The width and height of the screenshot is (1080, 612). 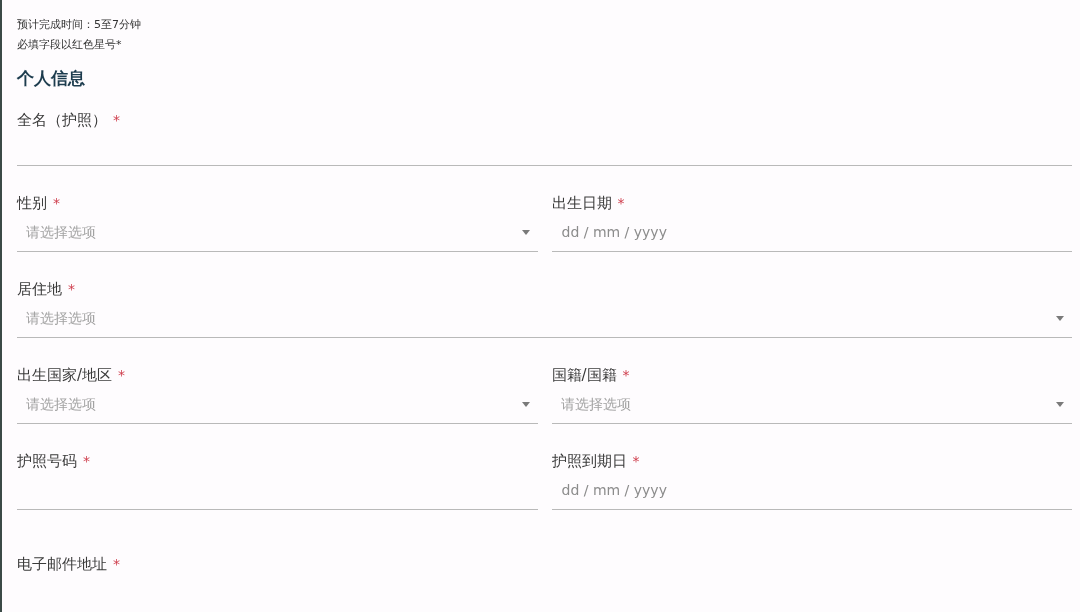 What do you see at coordinates (51, 78) in the screenshot?
I see `section-heading: 个人信息` at bounding box center [51, 78].